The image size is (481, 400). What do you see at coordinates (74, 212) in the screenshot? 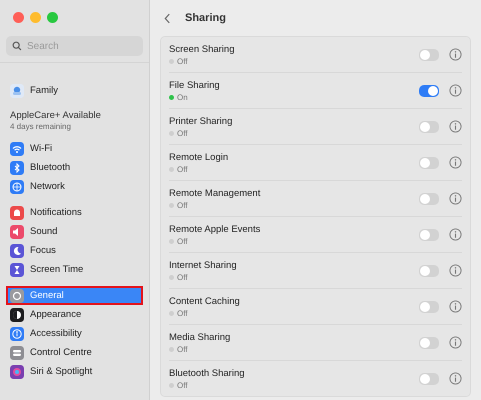
I see `sidebar-item: Notifications` at bounding box center [74, 212].